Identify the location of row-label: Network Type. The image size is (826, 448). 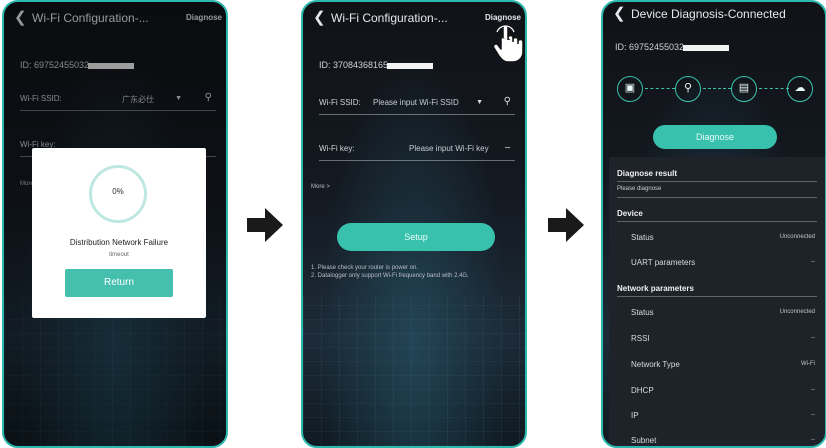
(655, 364).